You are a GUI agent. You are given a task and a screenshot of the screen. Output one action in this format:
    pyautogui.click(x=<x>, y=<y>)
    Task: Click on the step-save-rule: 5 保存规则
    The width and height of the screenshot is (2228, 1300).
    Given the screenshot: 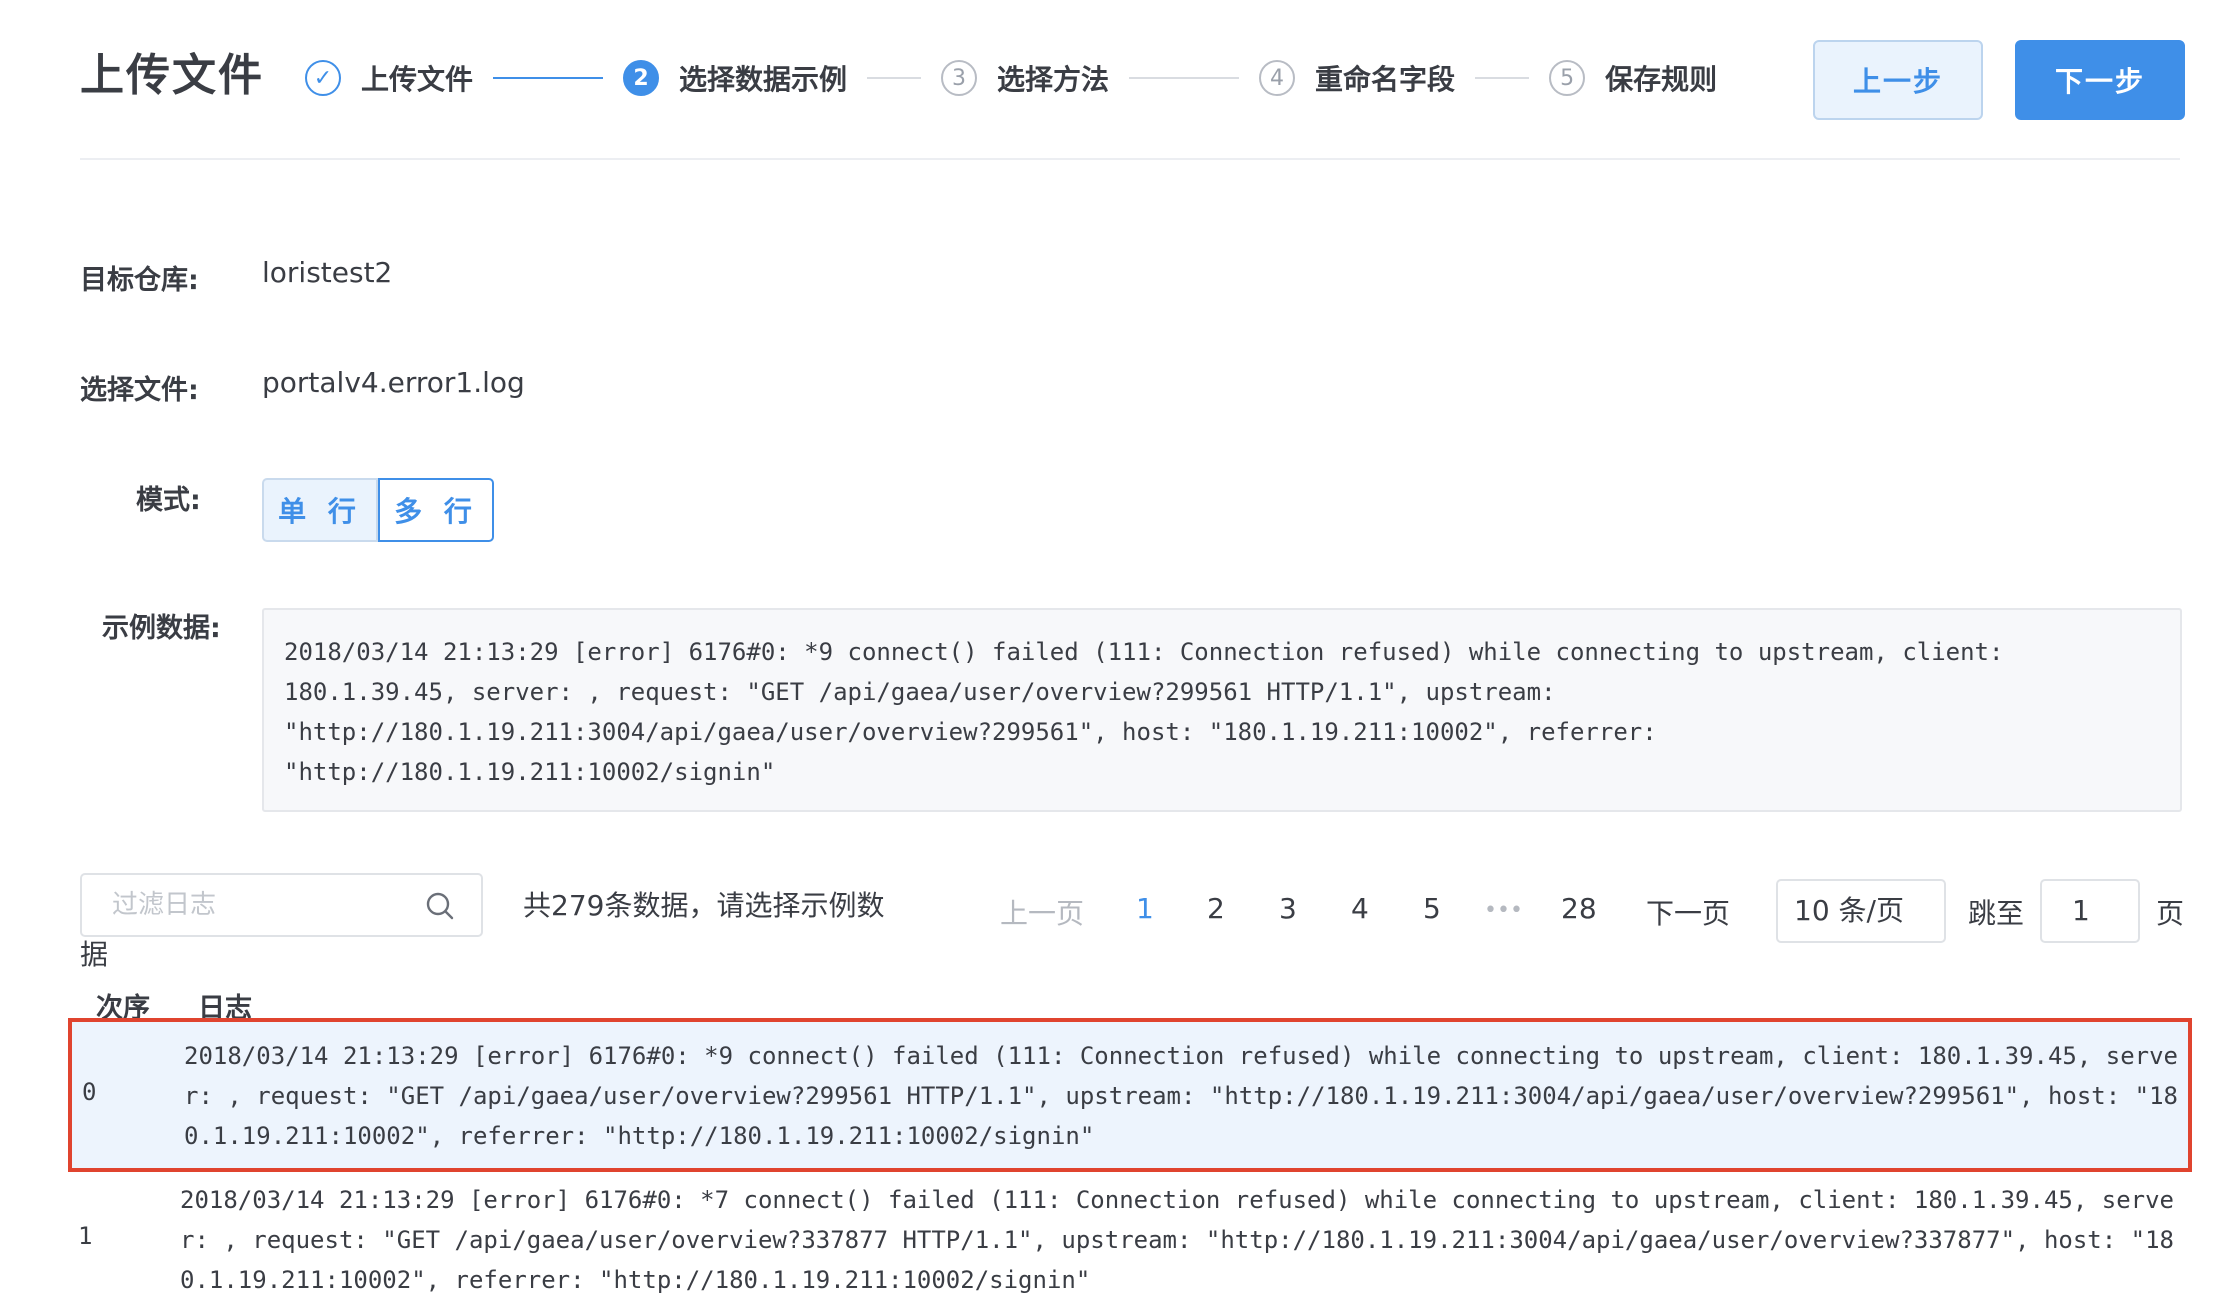 What is the action you would take?
    pyautogui.click(x=1633, y=78)
    